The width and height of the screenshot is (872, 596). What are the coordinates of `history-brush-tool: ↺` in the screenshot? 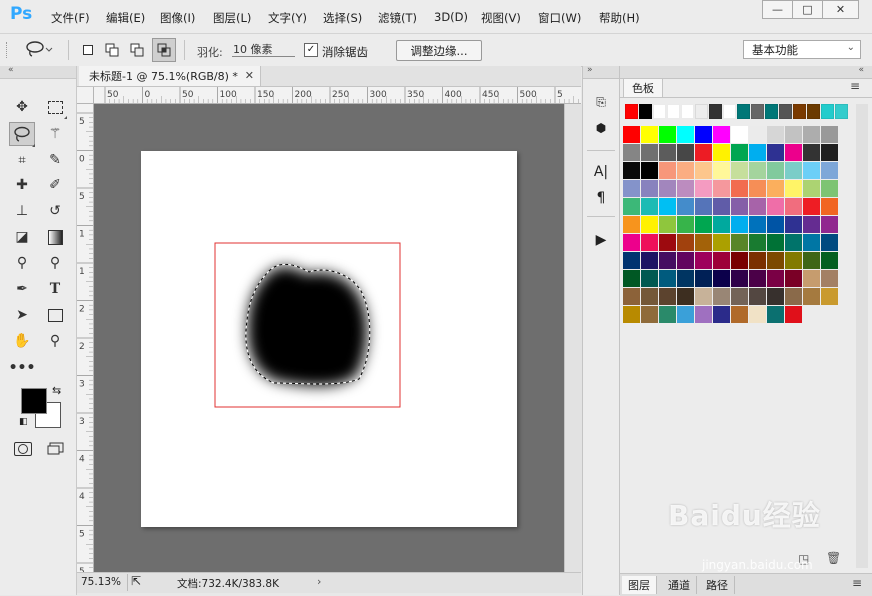 It's located at (55, 211).